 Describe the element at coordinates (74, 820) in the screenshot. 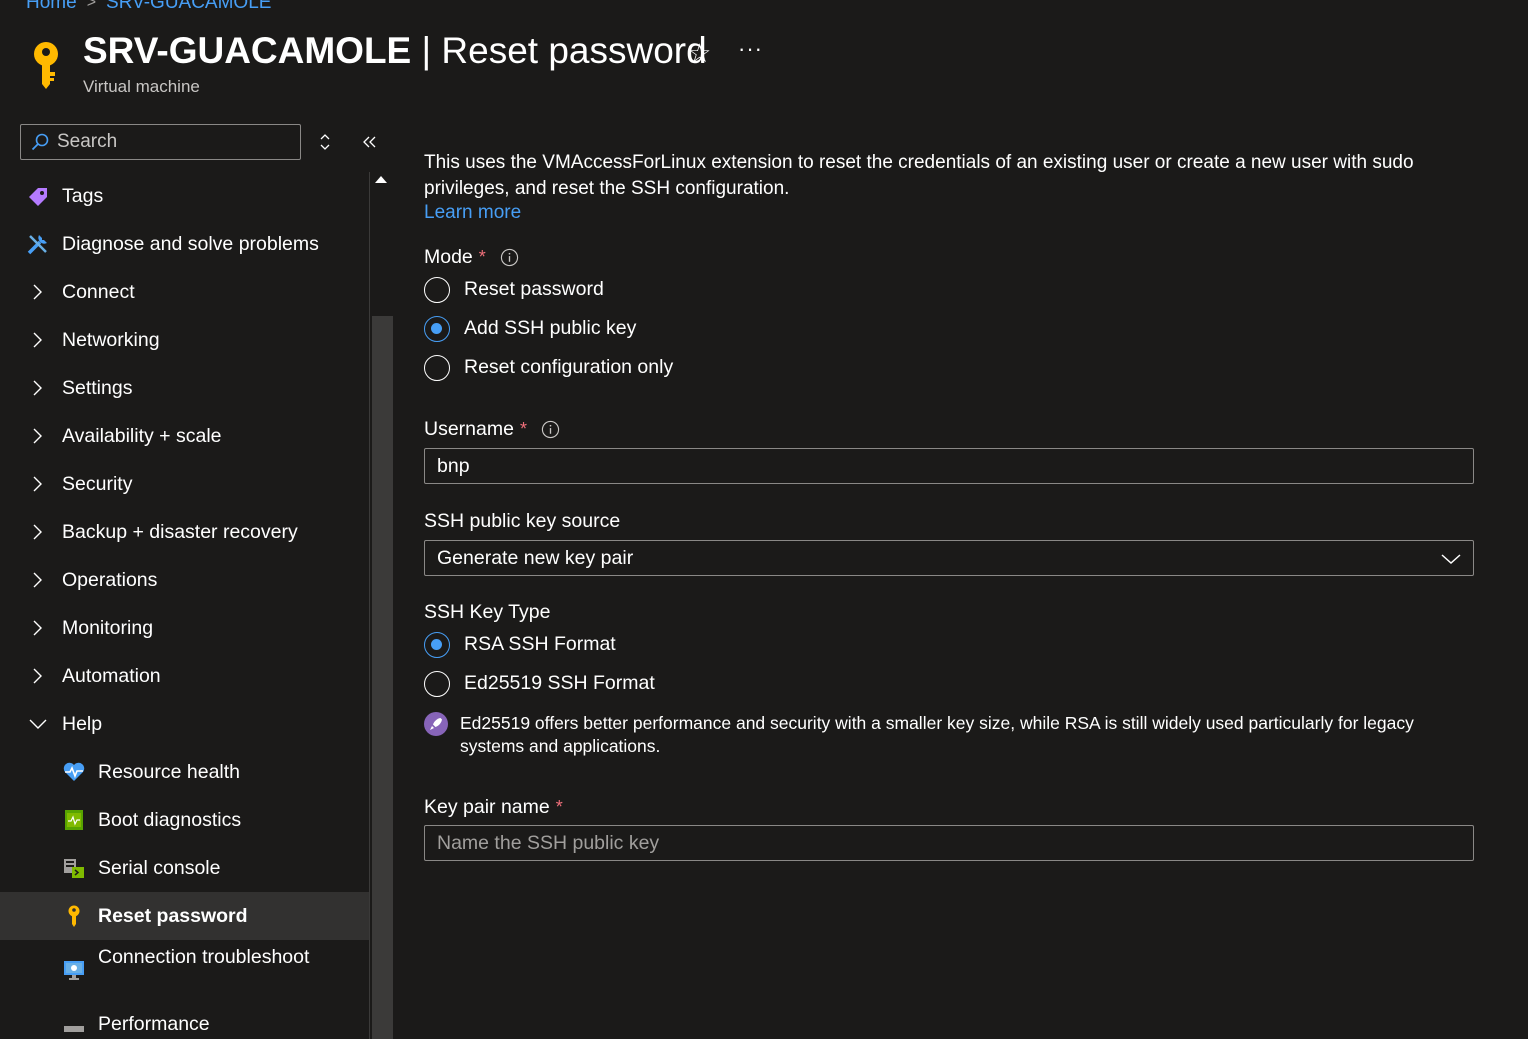

I see `boot-diagnostics-icon` at that location.